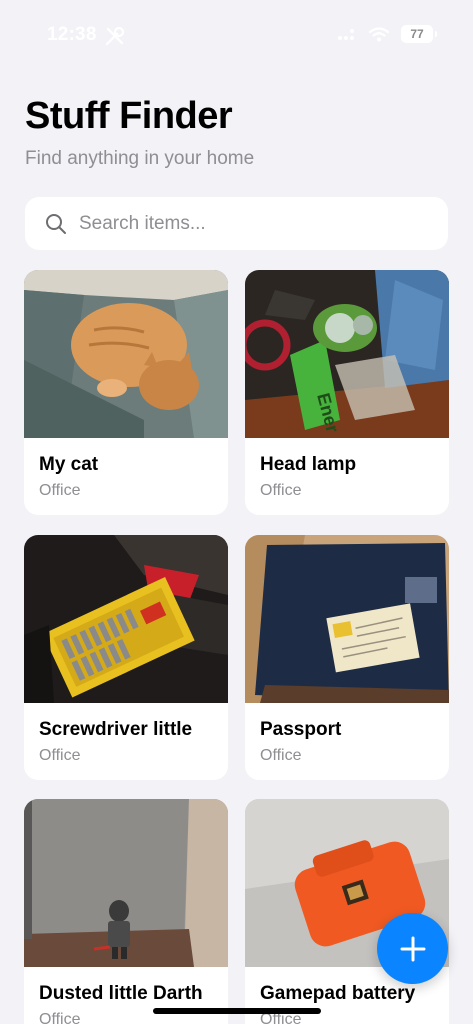 The image size is (473, 1024). What do you see at coordinates (338, 993) in the screenshot?
I see `item-name: Gamepad battery` at bounding box center [338, 993].